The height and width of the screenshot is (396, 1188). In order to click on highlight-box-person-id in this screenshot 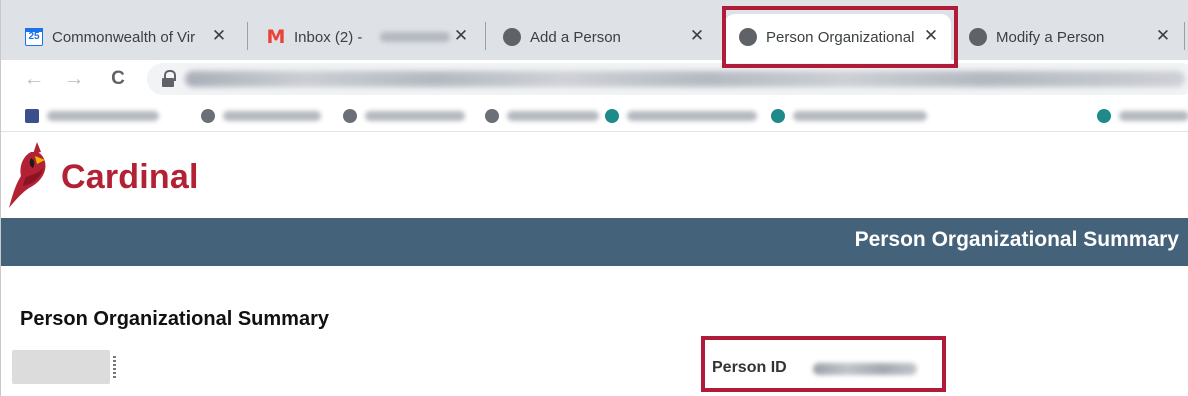, I will do `click(823, 364)`.